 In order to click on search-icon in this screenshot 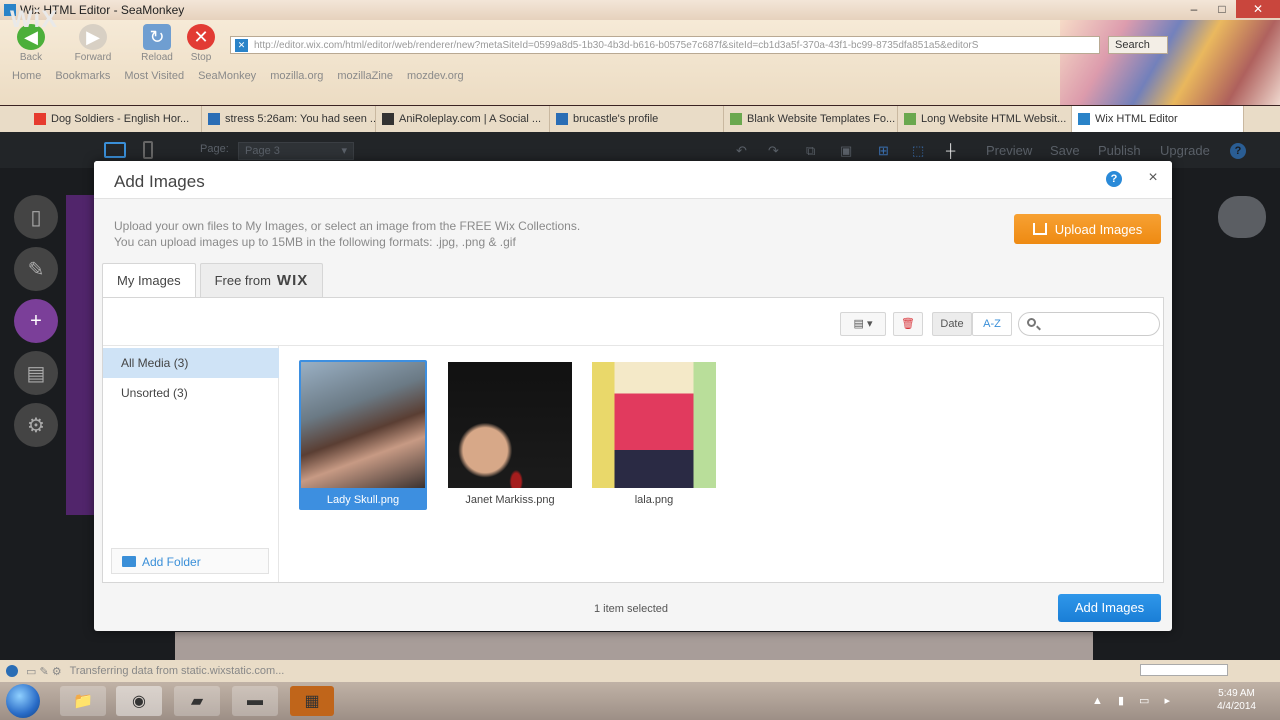, I will do `click(1031, 322)`.